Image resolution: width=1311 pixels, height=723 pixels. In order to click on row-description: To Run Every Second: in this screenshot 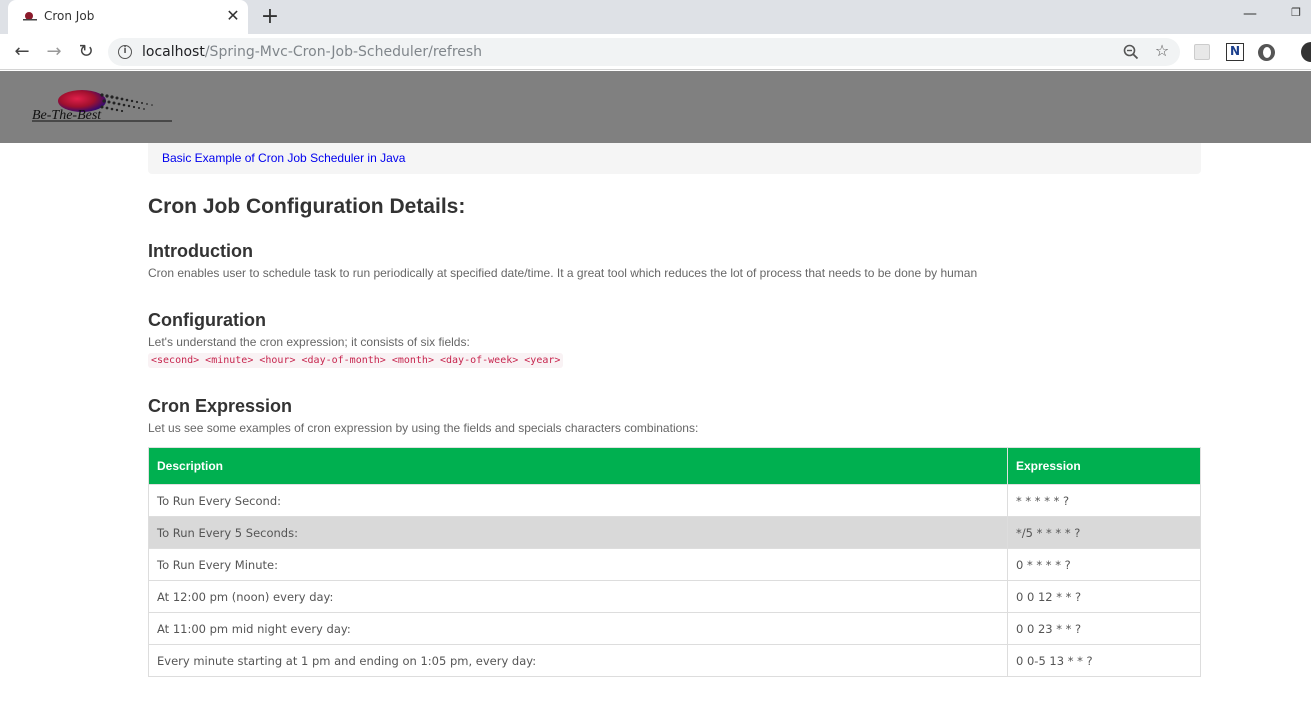, I will do `click(578, 500)`.